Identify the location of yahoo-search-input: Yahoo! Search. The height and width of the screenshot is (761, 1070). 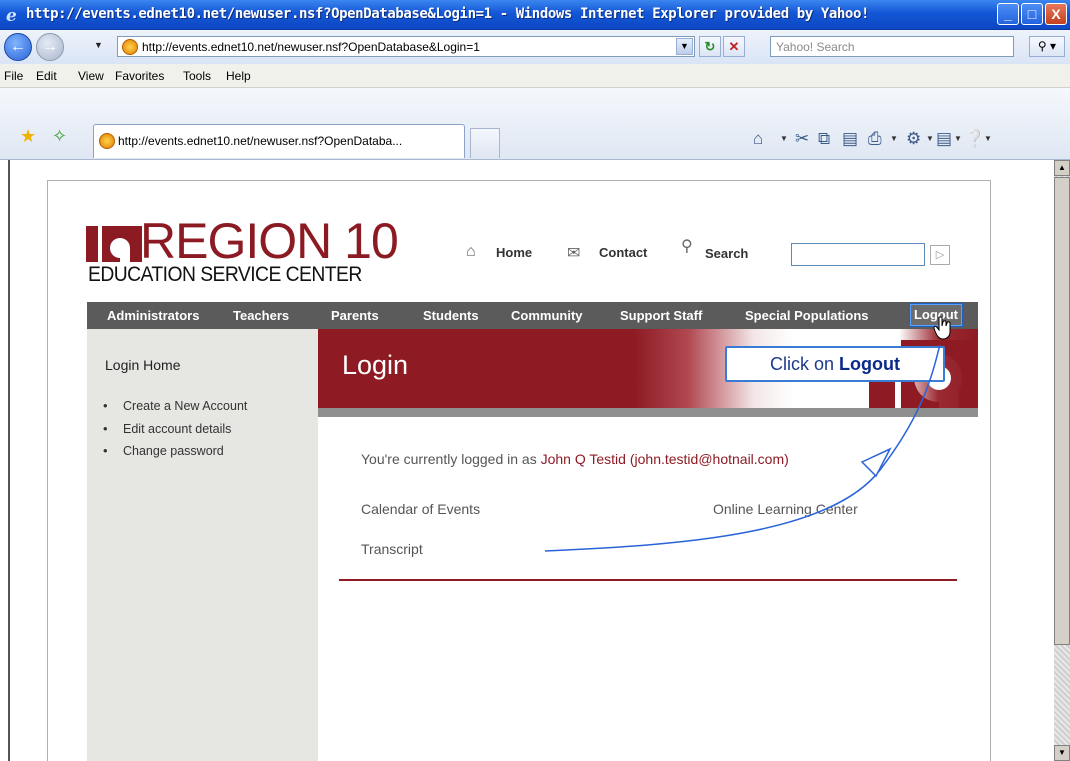
(892, 46).